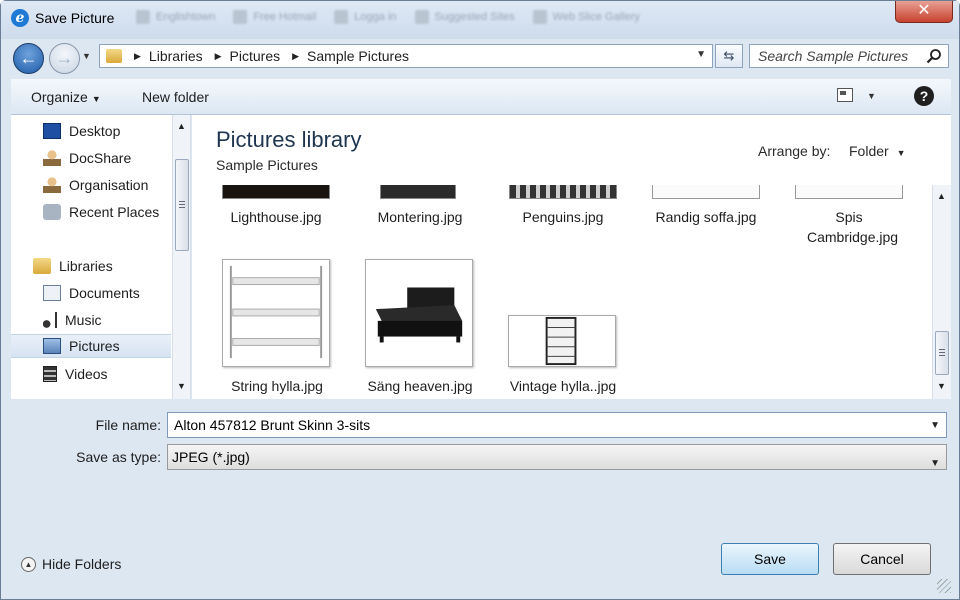  I want to click on recent-places-icon, so click(52, 212).